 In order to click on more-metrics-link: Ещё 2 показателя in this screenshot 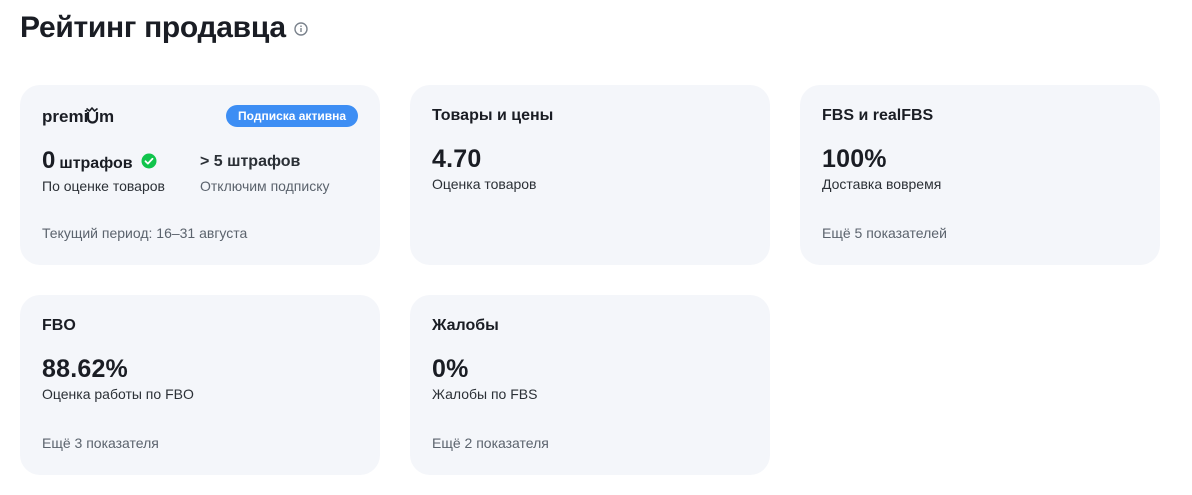, I will do `click(490, 443)`.